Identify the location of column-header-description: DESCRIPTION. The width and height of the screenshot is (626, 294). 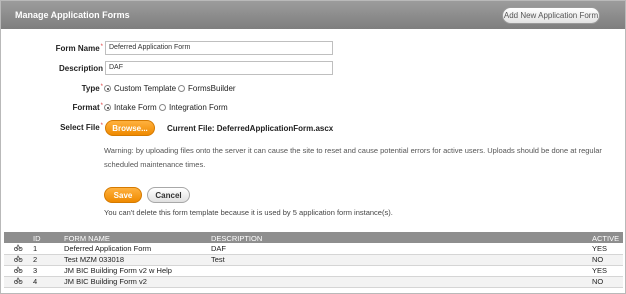
(401, 237).